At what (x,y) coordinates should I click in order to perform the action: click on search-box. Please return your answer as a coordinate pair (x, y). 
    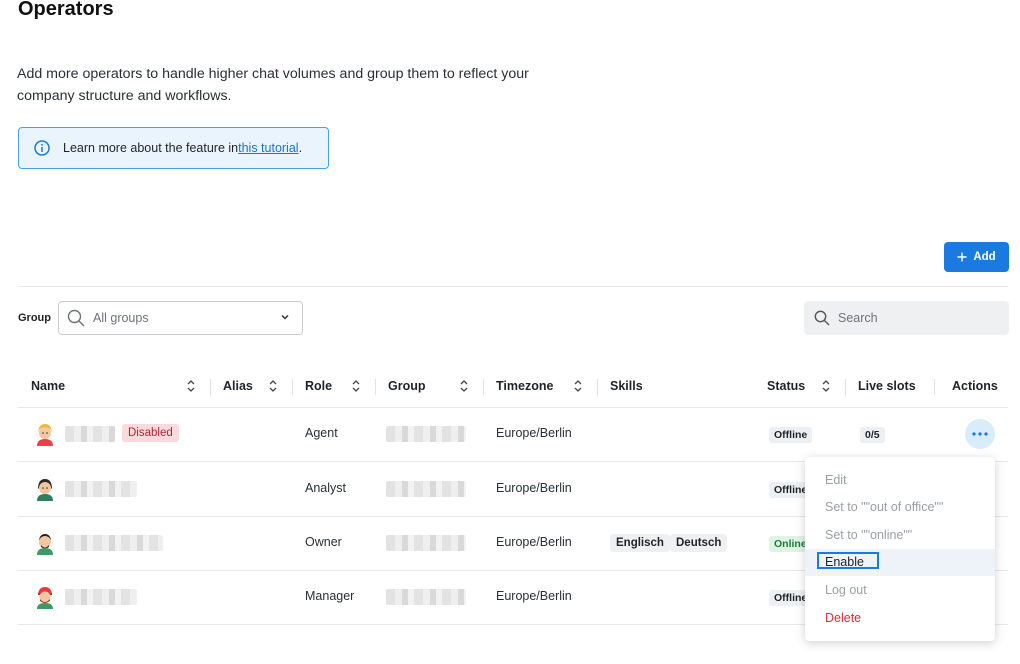
    Looking at the image, I should click on (906, 318).